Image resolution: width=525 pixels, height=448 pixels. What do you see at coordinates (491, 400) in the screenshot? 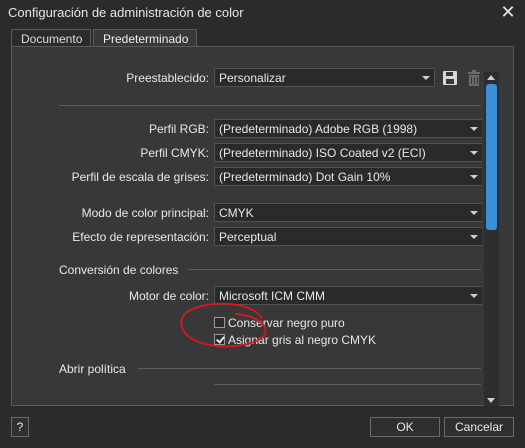
I see `scroll-down-icon` at bounding box center [491, 400].